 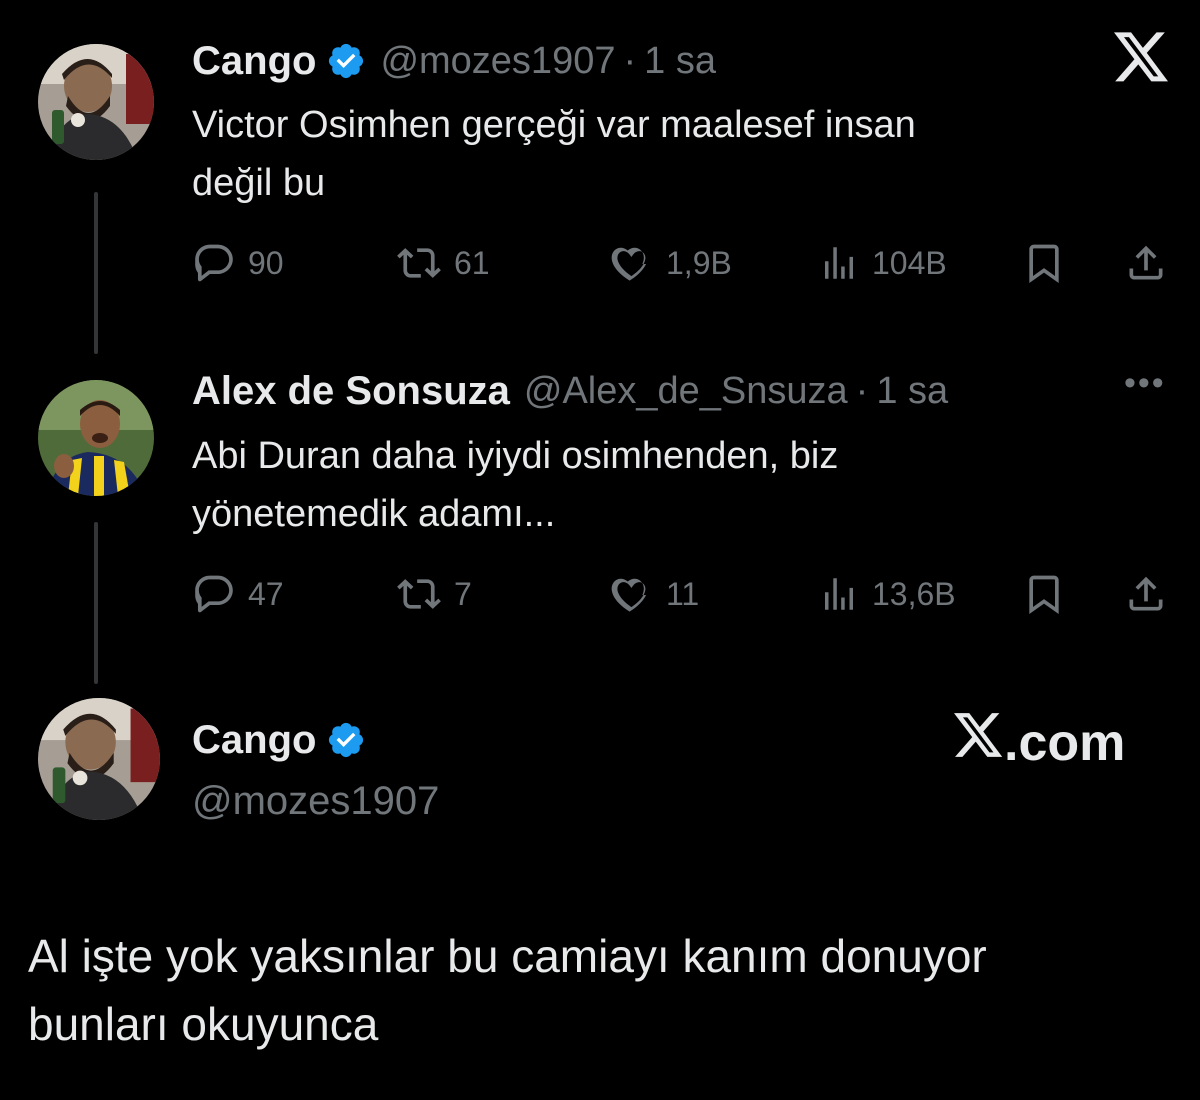 What do you see at coordinates (351, 391) in the screenshot?
I see `display-name: Alex de Sonsuza` at bounding box center [351, 391].